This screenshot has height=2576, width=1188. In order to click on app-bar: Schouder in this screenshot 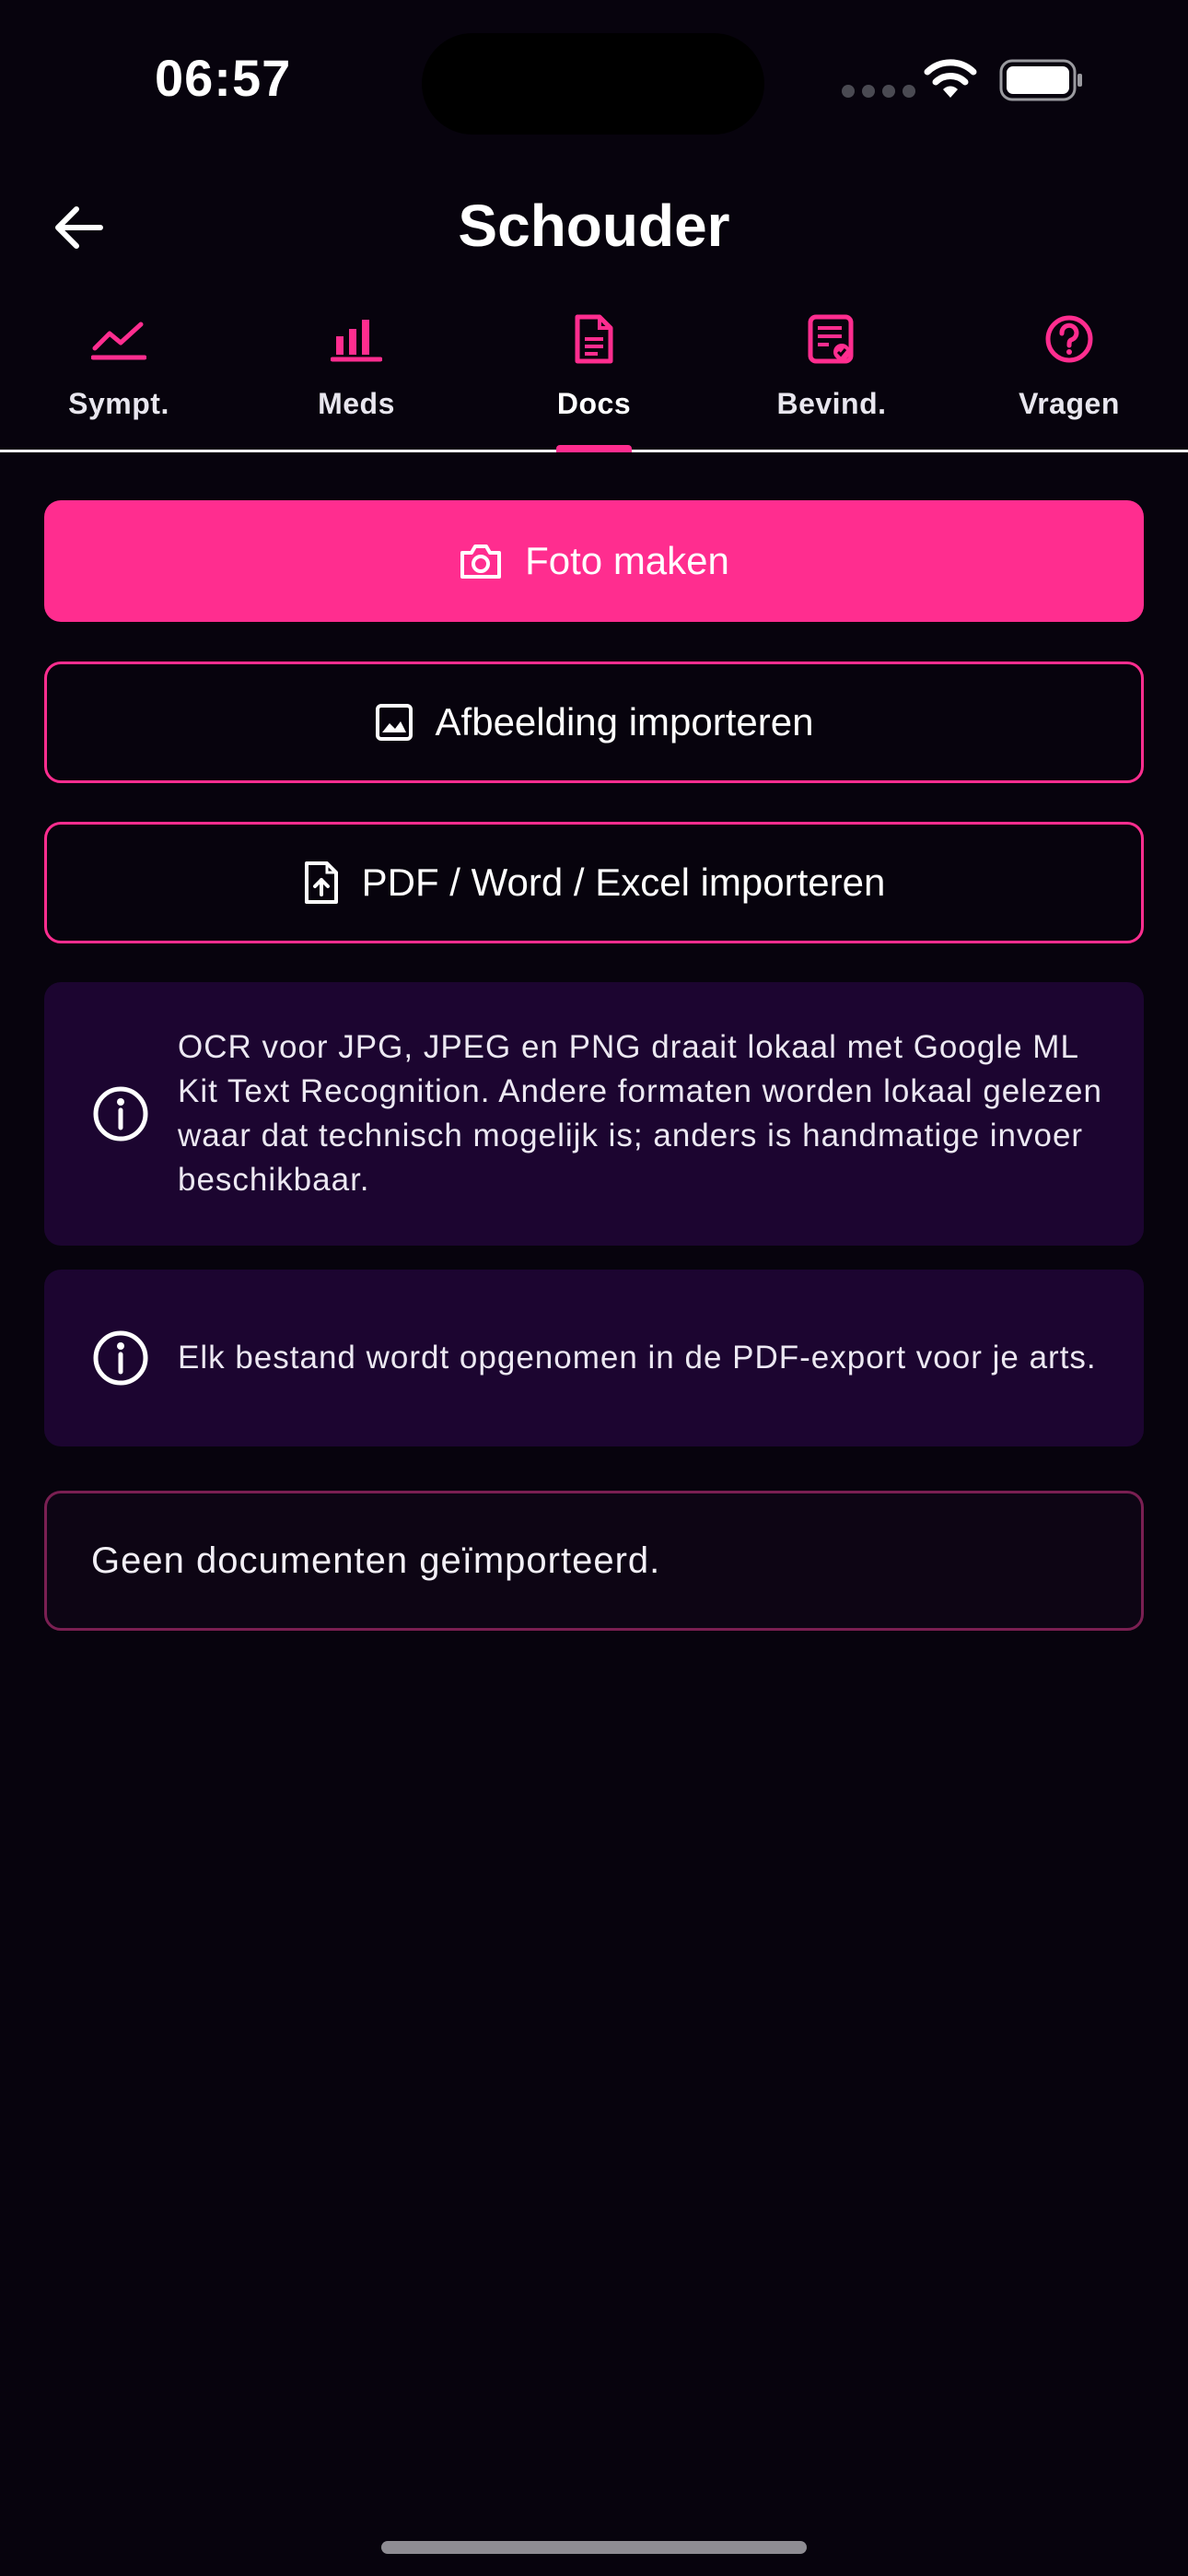, I will do `click(594, 225)`.